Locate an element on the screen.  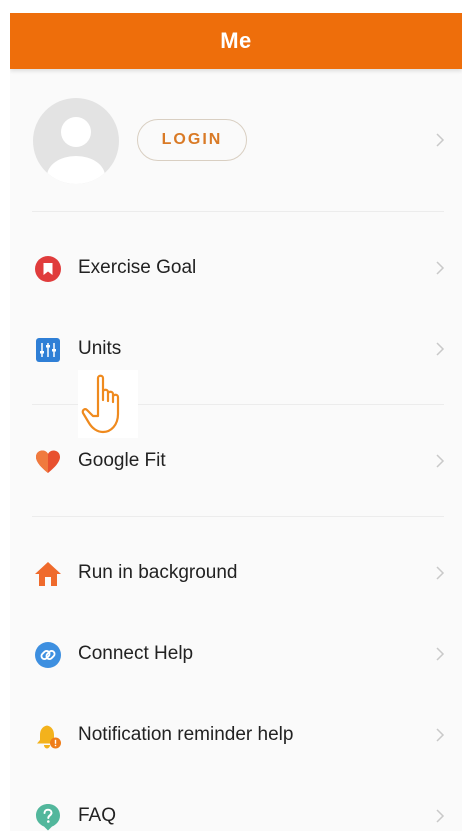
google-fit-heart-icon is located at coordinates (48, 461).